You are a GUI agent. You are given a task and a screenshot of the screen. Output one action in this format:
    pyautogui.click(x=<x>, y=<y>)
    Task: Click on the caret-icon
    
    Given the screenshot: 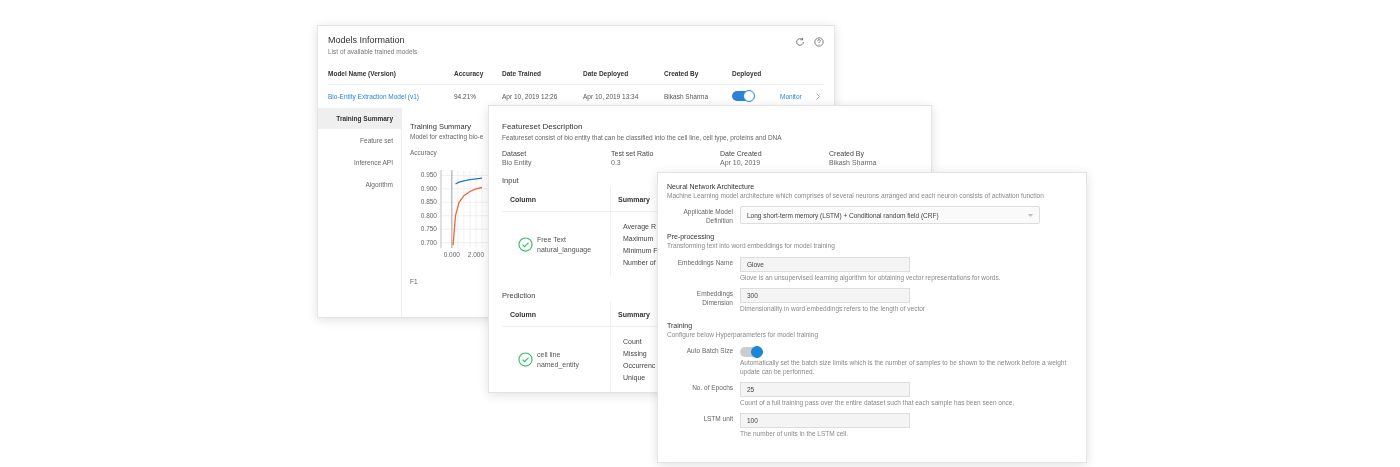 What is the action you would take?
    pyautogui.click(x=1030, y=215)
    